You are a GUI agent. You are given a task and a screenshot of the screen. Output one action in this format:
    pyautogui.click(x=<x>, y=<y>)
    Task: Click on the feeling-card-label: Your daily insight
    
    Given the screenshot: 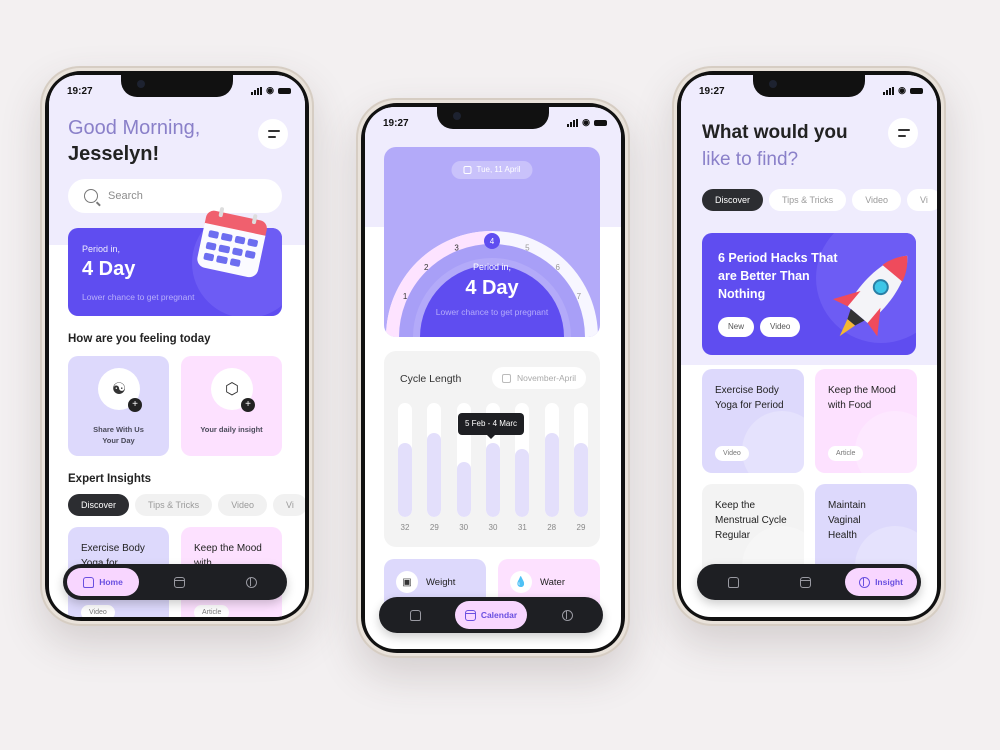 What is the action you would take?
    pyautogui.click(x=231, y=429)
    